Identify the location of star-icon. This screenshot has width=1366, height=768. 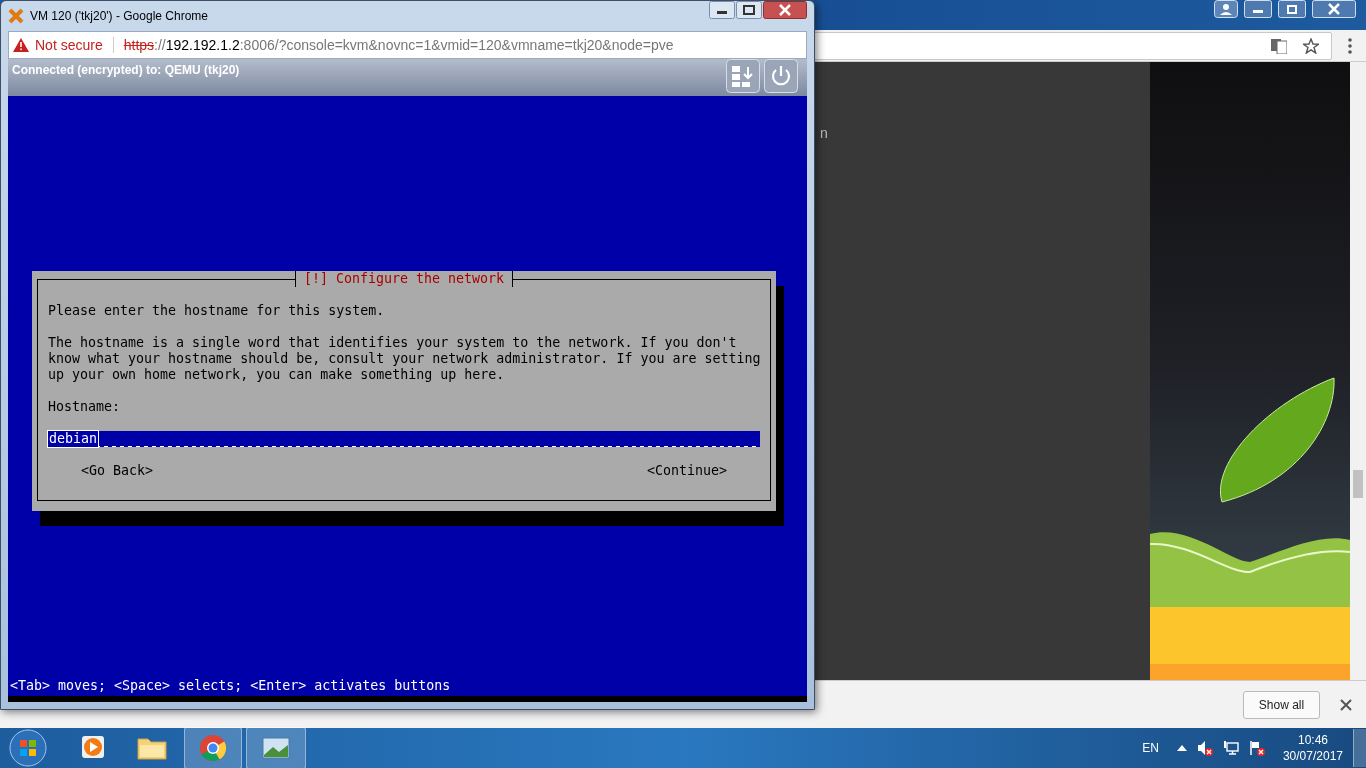
(1311, 45).